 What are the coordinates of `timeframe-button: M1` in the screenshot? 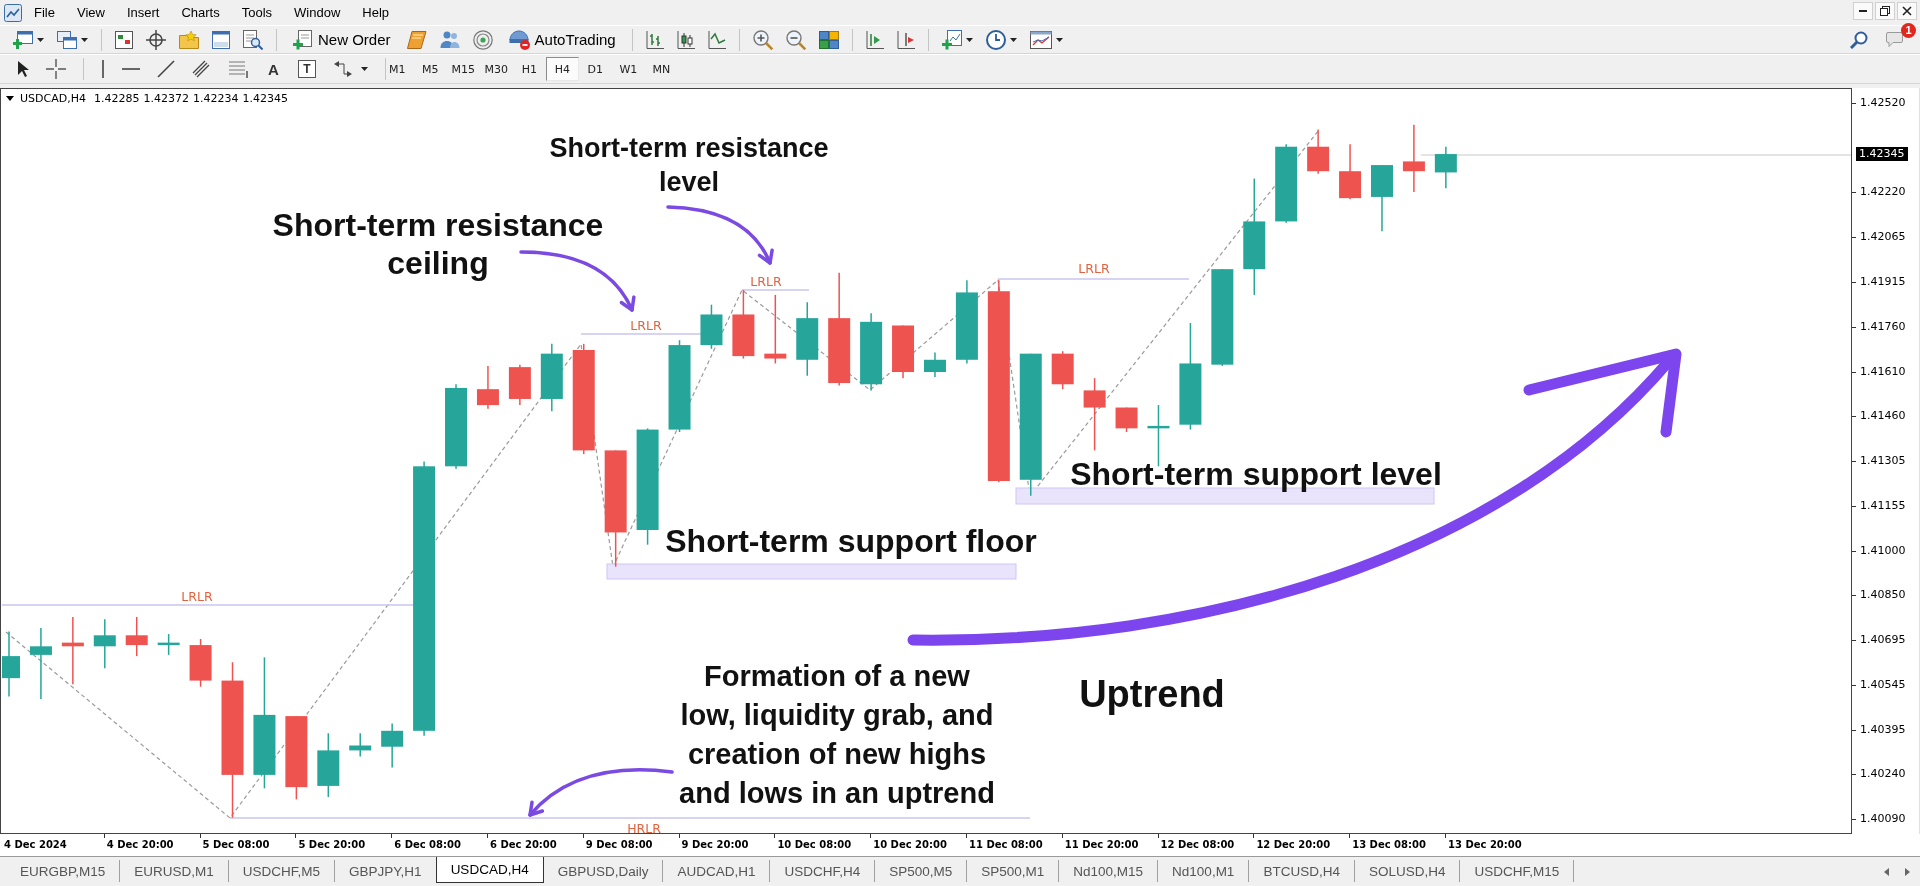 It's located at (397, 69).